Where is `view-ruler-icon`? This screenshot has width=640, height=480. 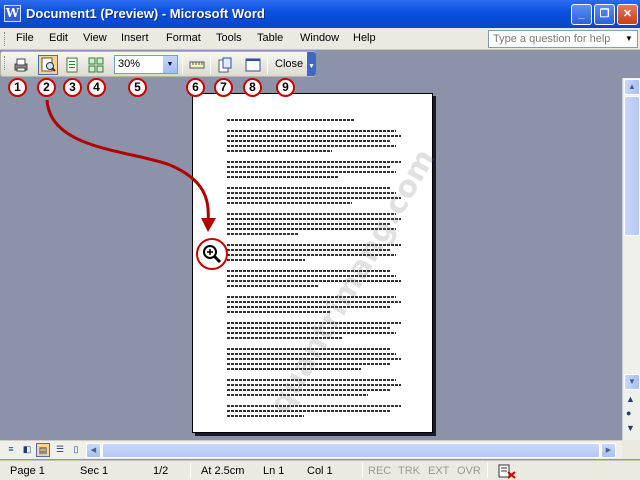
view-ruler-icon is located at coordinates (197, 65).